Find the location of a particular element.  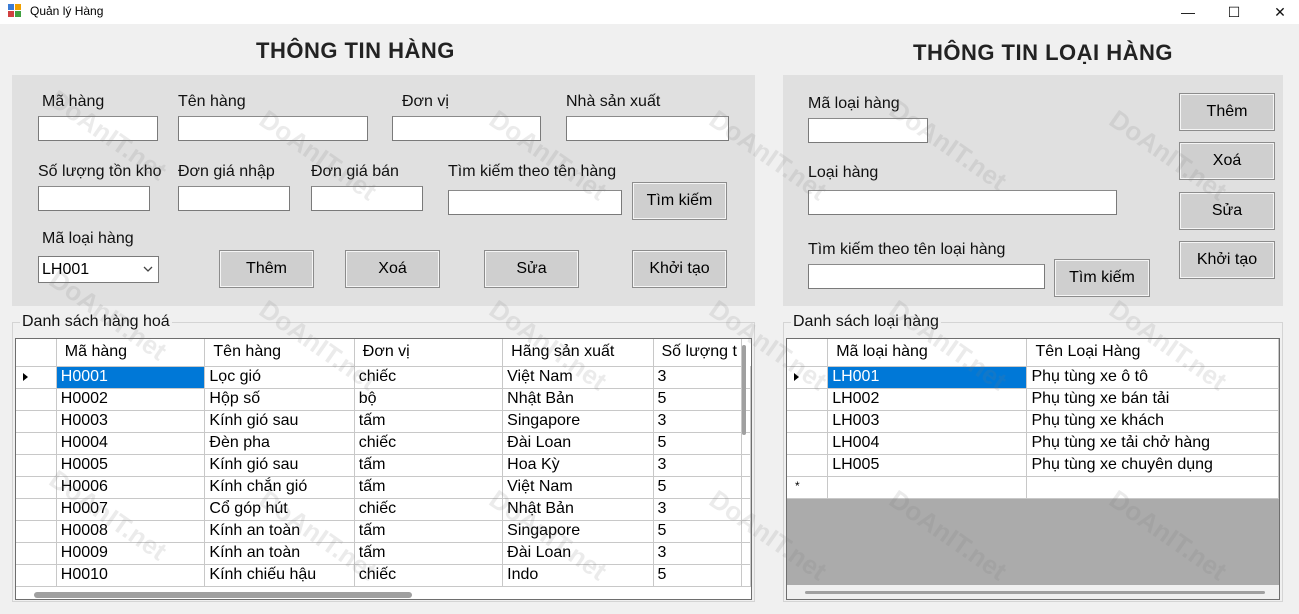

search-category-input is located at coordinates (926, 276).